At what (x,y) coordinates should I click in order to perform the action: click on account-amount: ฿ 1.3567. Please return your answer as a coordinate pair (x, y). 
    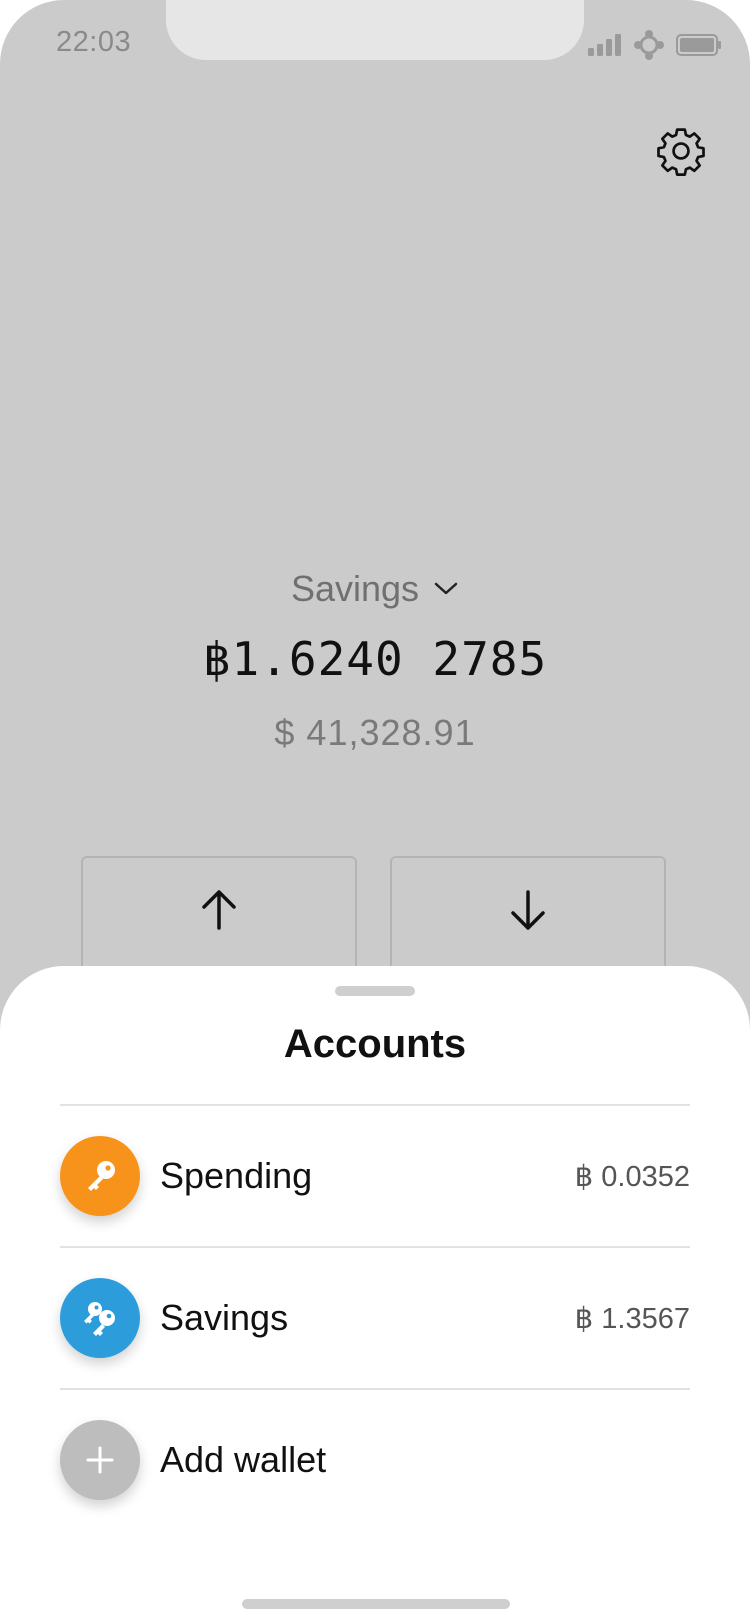
    Looking at the image, I should click on (632, 1318).